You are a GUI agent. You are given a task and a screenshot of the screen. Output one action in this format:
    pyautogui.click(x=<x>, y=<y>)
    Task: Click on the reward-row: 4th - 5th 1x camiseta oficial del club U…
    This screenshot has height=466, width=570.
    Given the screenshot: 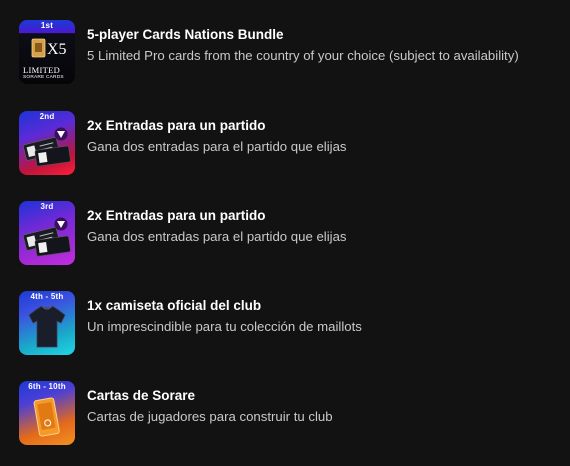 What is the action you would take?
    pyautogui.click(x=289, y=323)
    